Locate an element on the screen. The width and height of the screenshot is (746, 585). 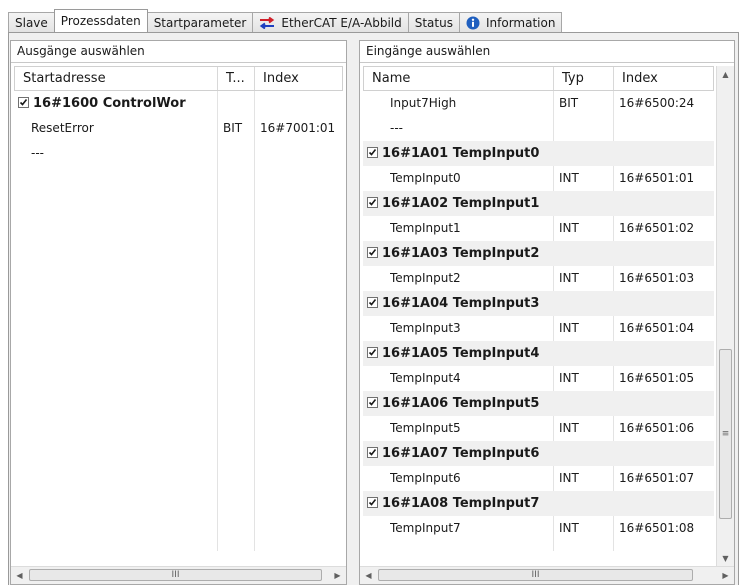
outputs-grid-header: Startadresse T... Index is located at coordinates (178, 78).